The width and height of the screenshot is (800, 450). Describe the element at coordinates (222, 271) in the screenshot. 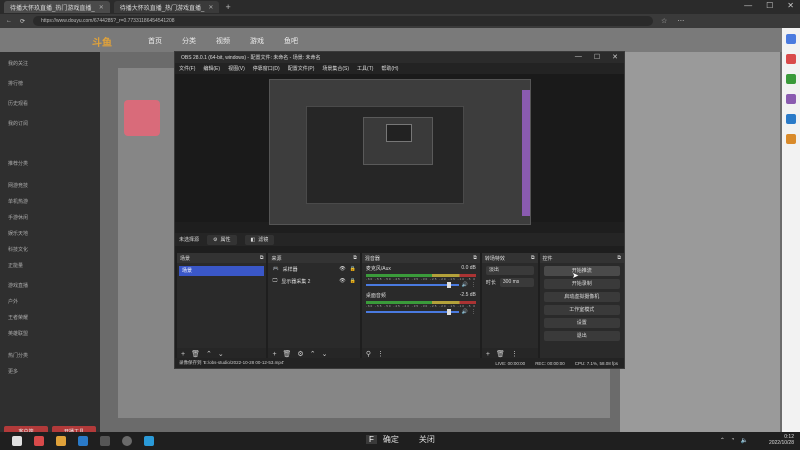

I see `scene-item: 场景` at that location.